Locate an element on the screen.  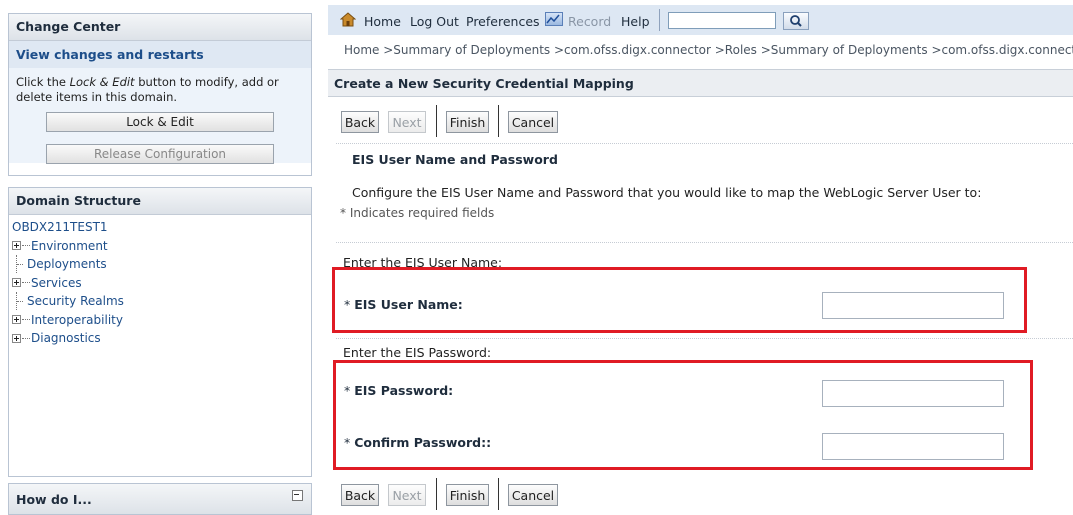
toolbar-divider is located at coordinates (659, 20).